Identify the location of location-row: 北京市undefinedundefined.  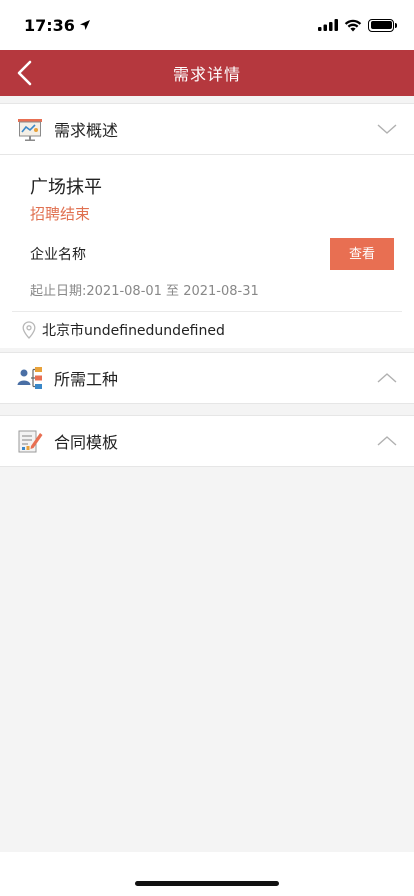
(207, 330).